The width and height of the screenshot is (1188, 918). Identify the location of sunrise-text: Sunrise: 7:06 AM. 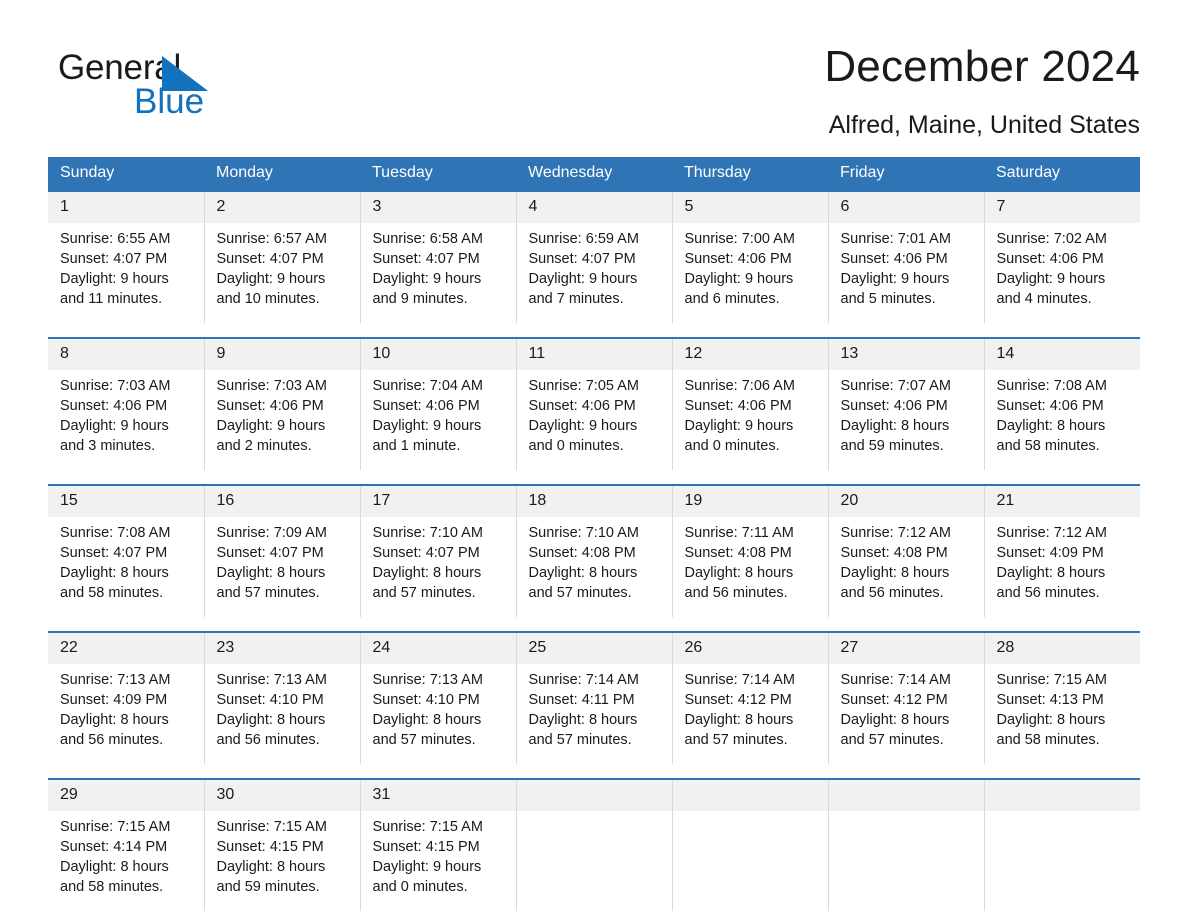
(739, 386).